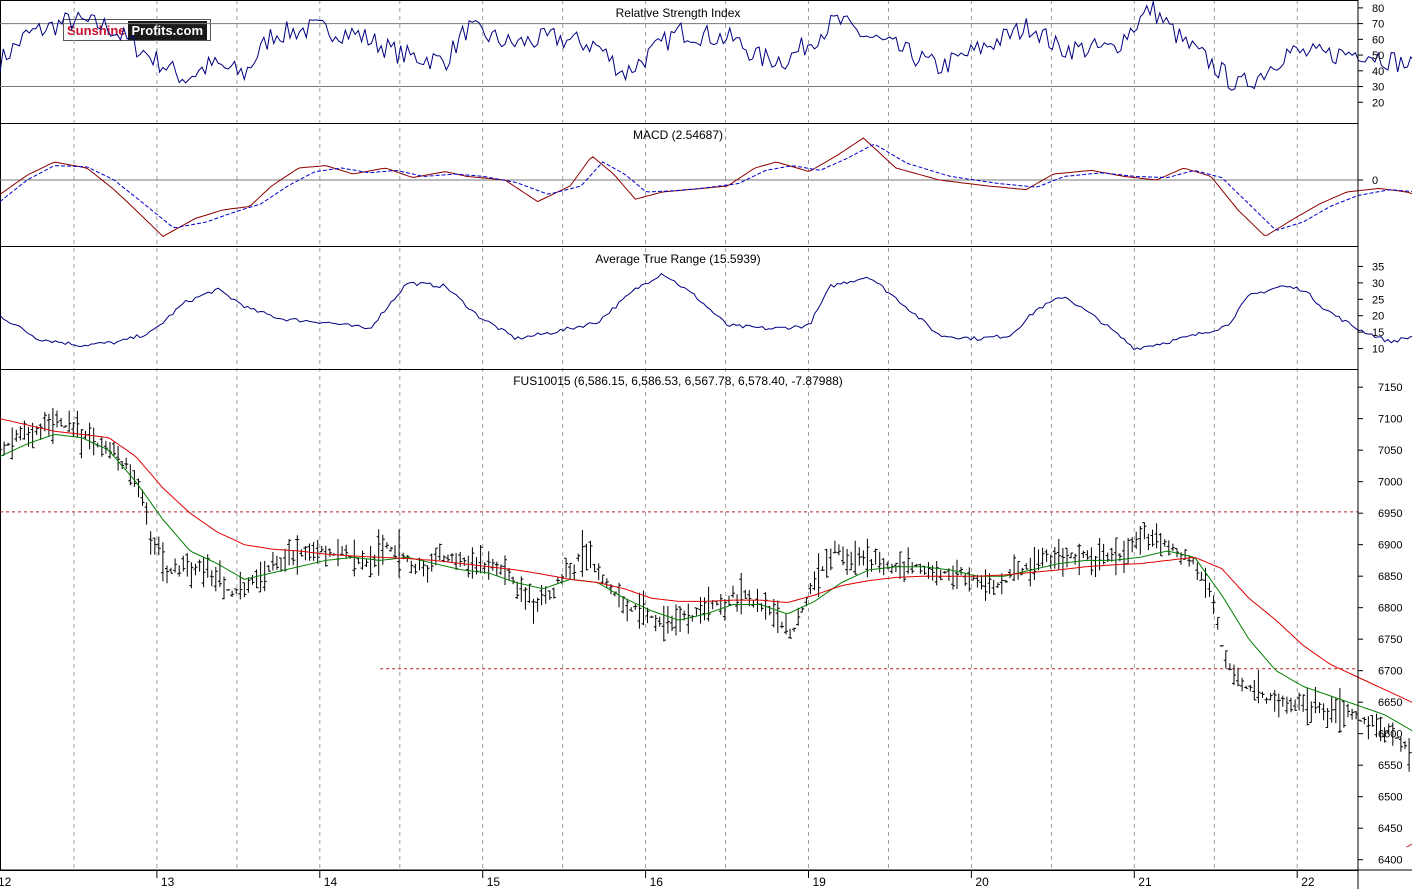 This screenshot has height=889, width=1412. Describe the element at coordinates (1390, 703) in the screenshot. I see `y-tick-label: 6650` at that location.